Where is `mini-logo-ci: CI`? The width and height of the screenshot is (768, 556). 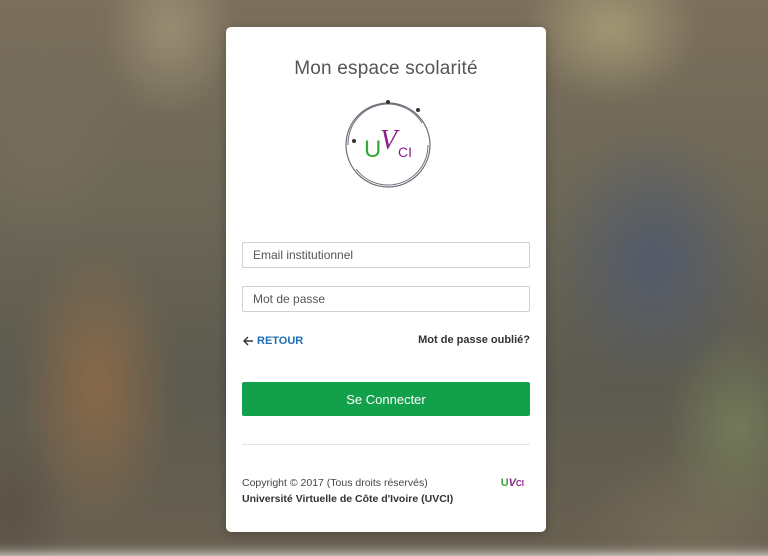
mini-logo-ci: CI is located at coordinates (520, 483).